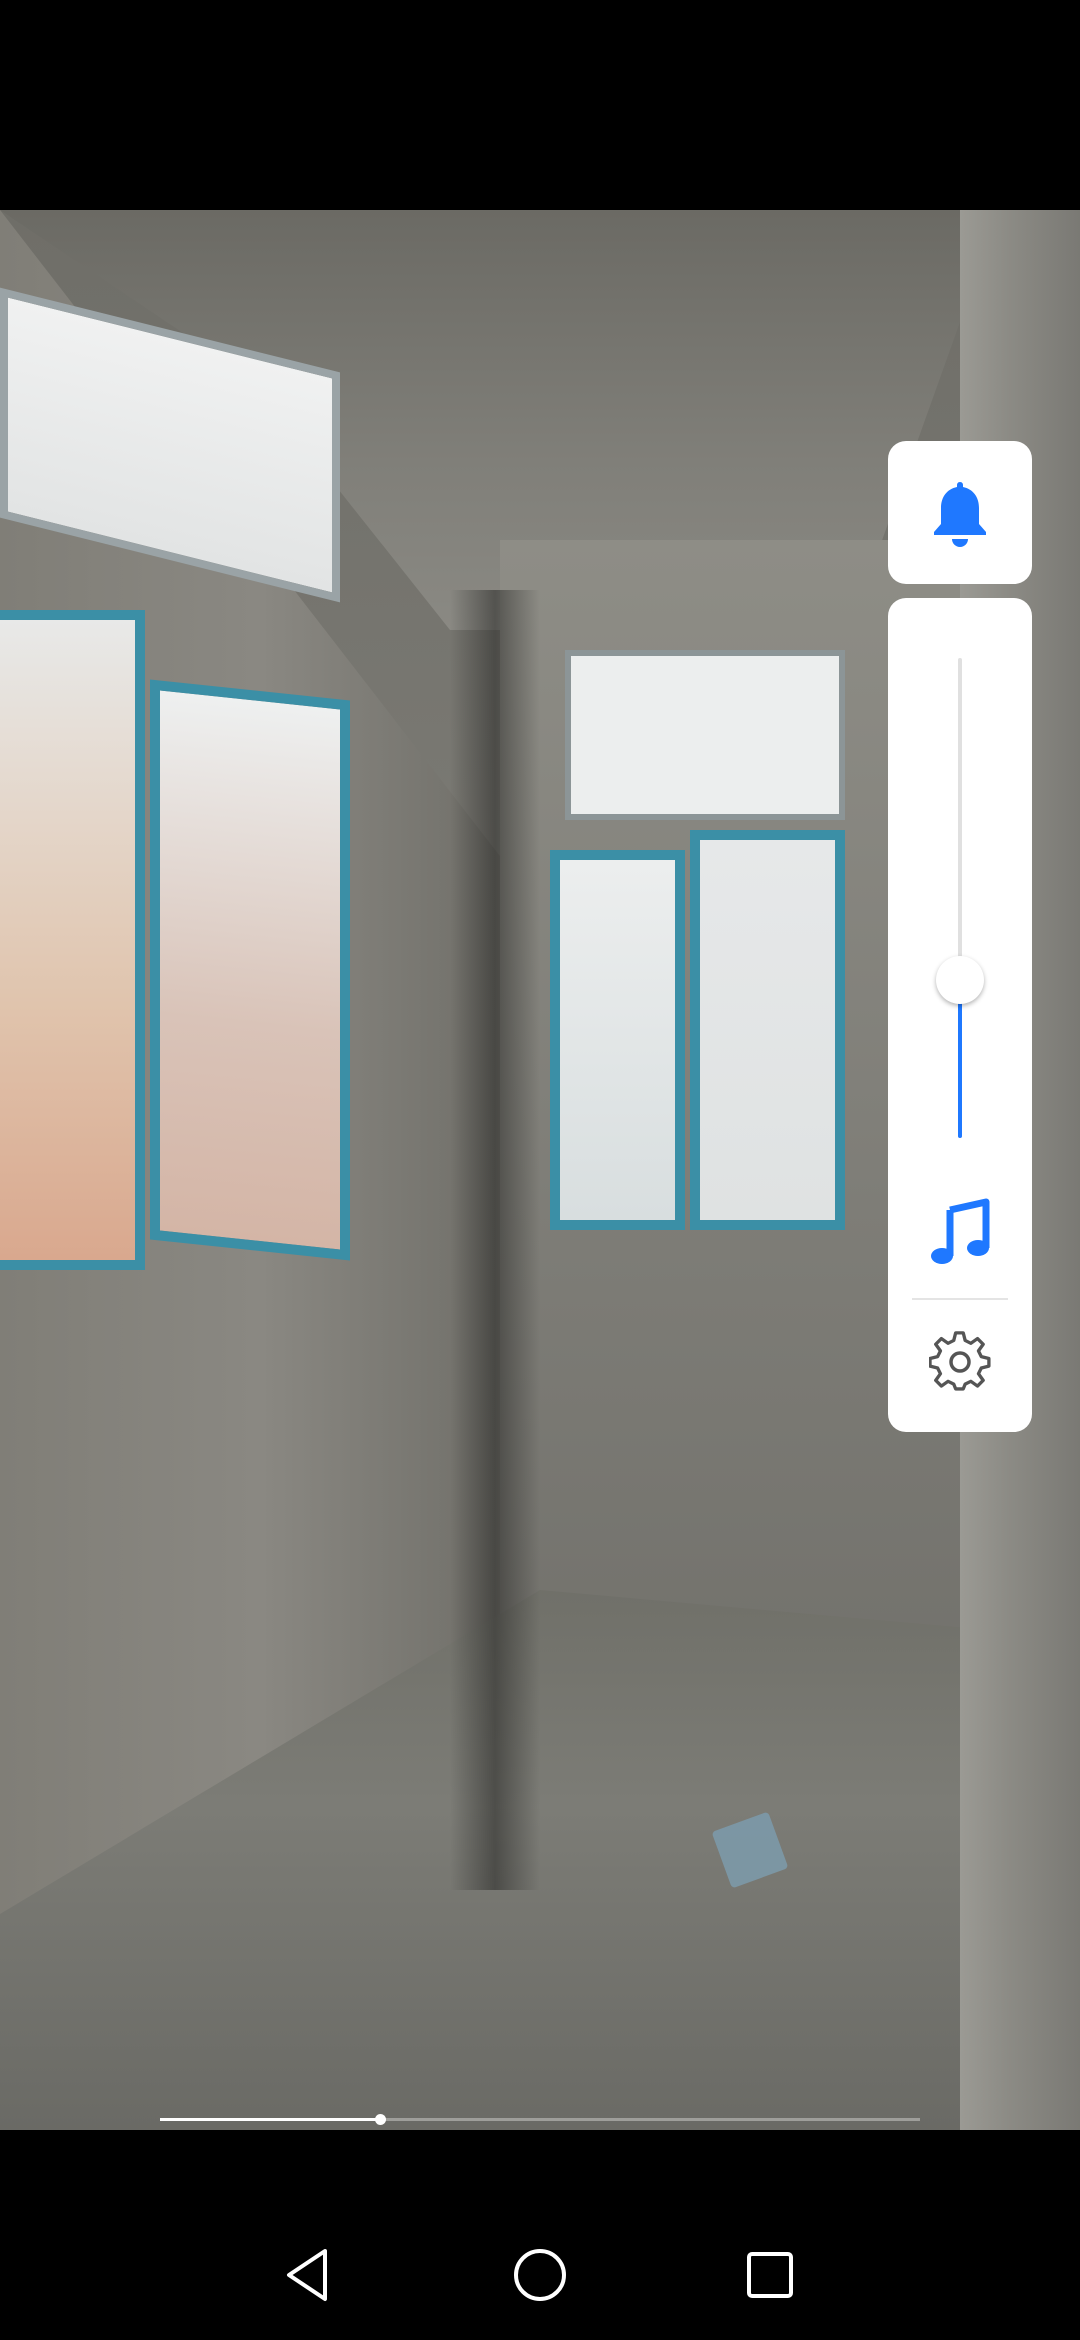 The height and width of the screenshot is (2340, 1080). What do you see at coordinates (705, 735) in the screenshot?
I see `scene-window-right-top` at bounding box center [705, 735].